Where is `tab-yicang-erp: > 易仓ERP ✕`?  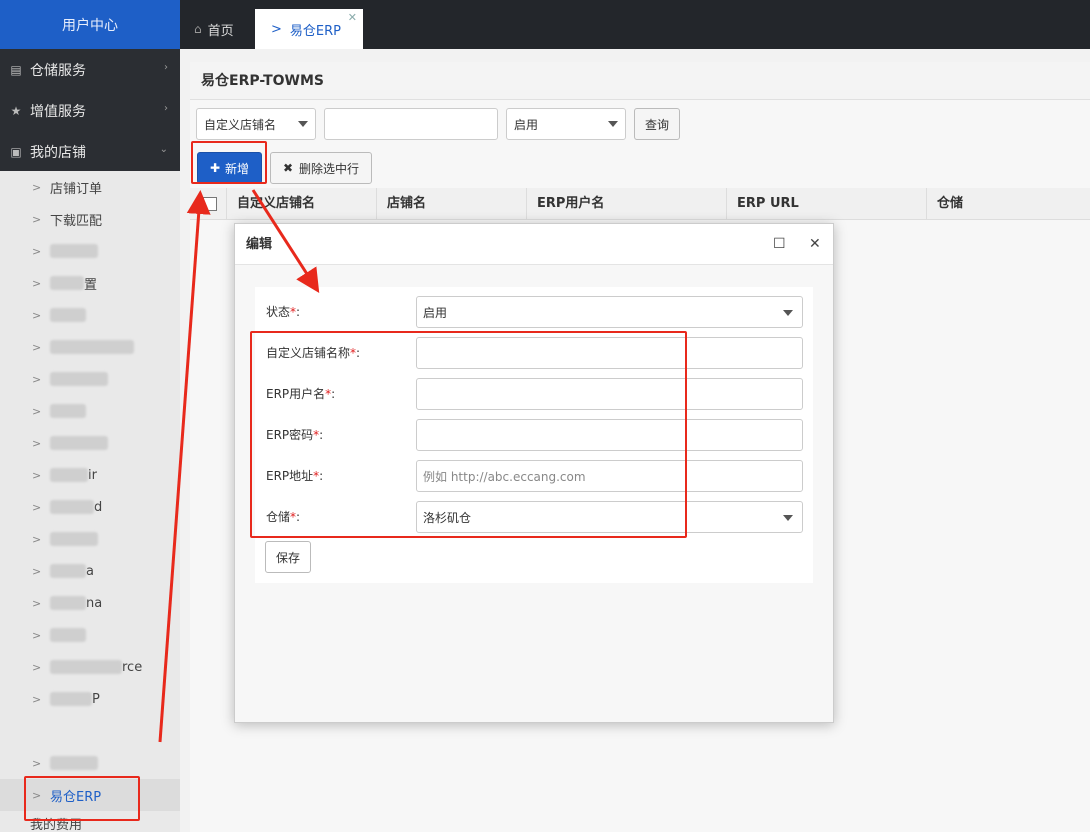
tab-yicang-erp: > 易仓ERP ✕ is located at coordinates (309, 29).